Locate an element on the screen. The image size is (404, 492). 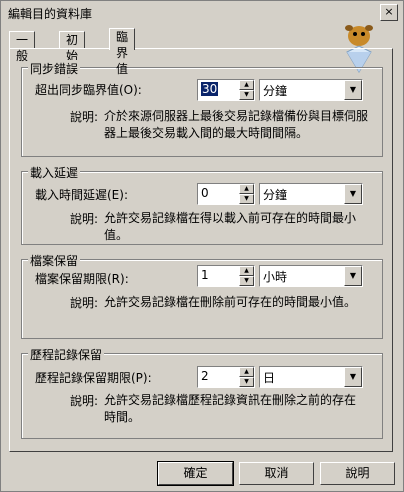
history-retention-spinner: 2 ▲ ▼ is located at coordinates (226, 377).